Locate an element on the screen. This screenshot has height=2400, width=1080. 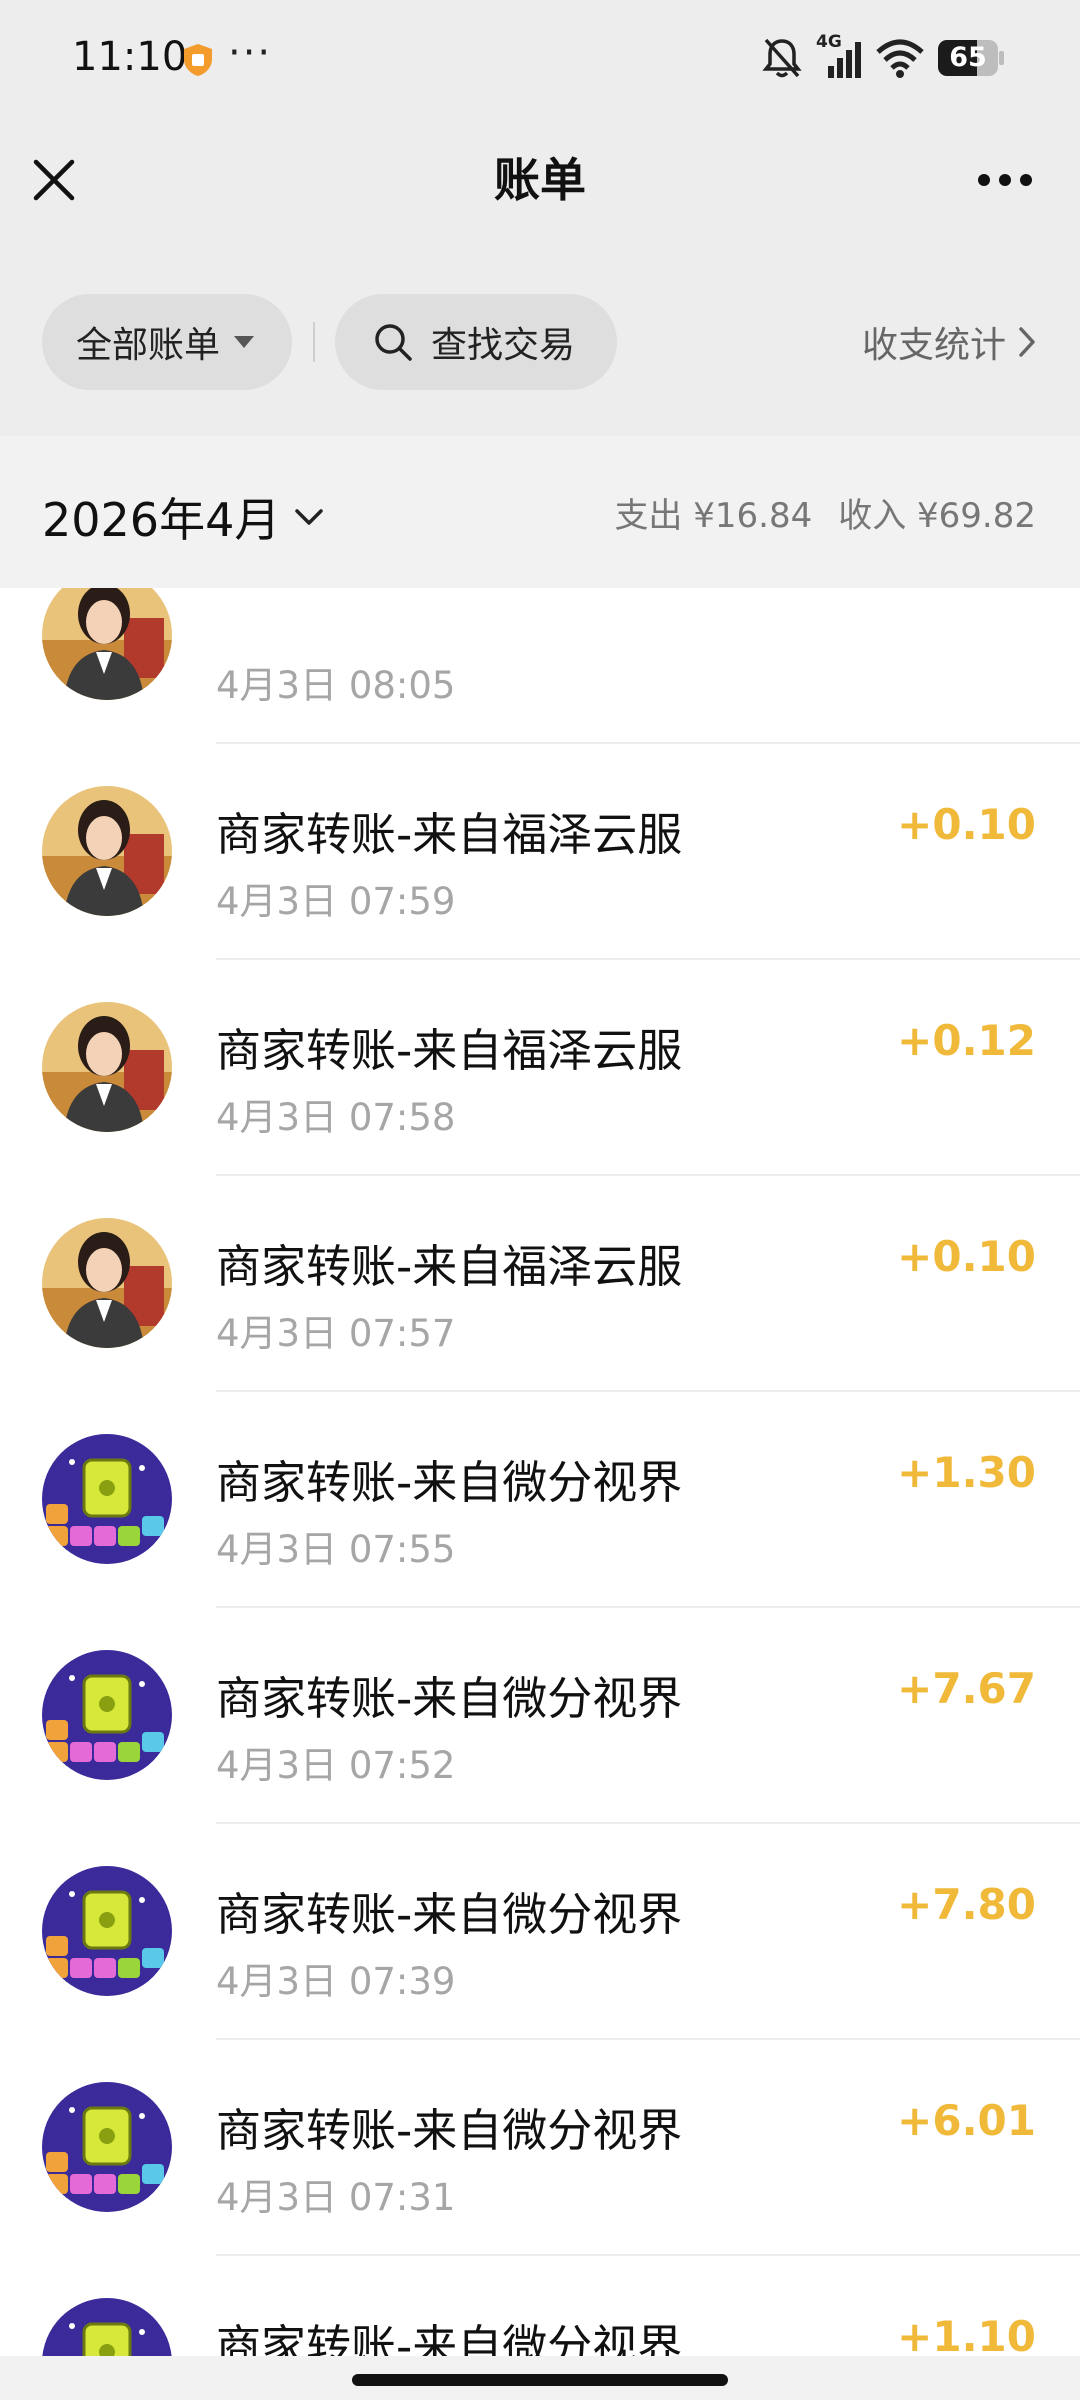
transaction-amount: +1.30 is located at coordinates (966, 1472).